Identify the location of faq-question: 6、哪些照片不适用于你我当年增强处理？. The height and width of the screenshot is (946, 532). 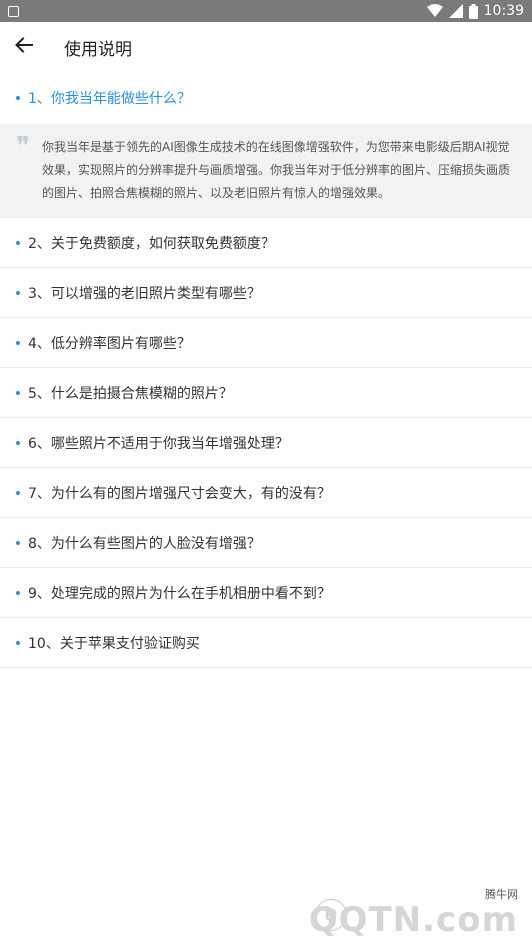
(158, 443).